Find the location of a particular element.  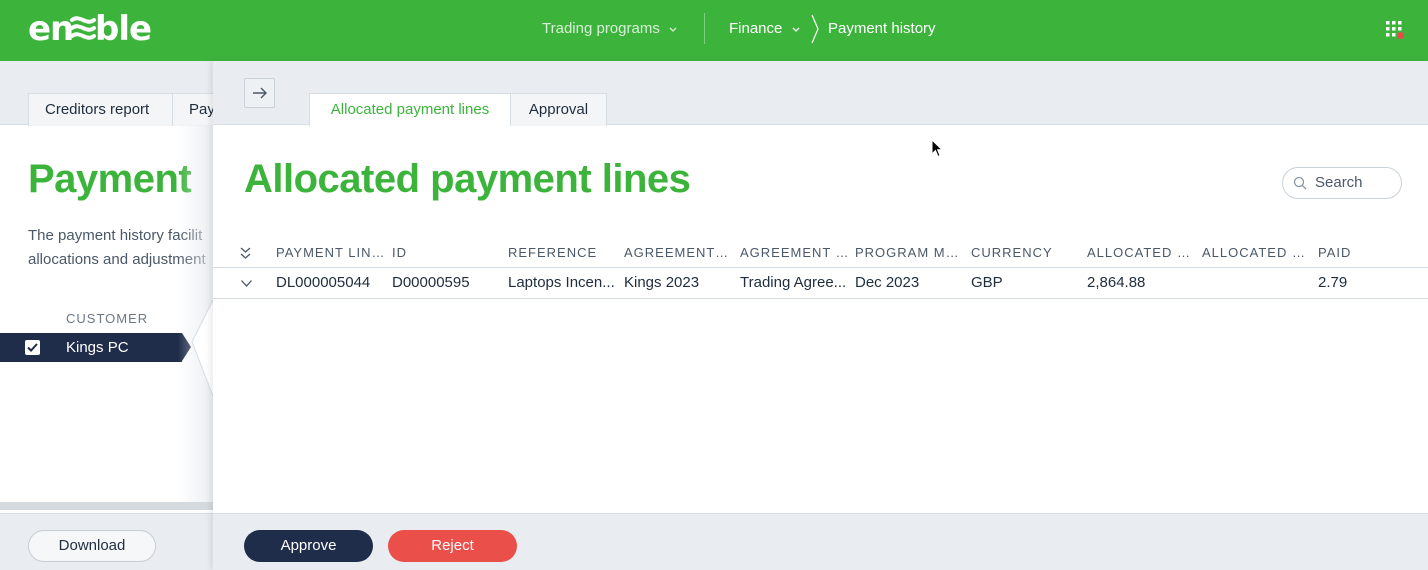

customer-row-selected: Kings PC is located at coordinates (91, 347).